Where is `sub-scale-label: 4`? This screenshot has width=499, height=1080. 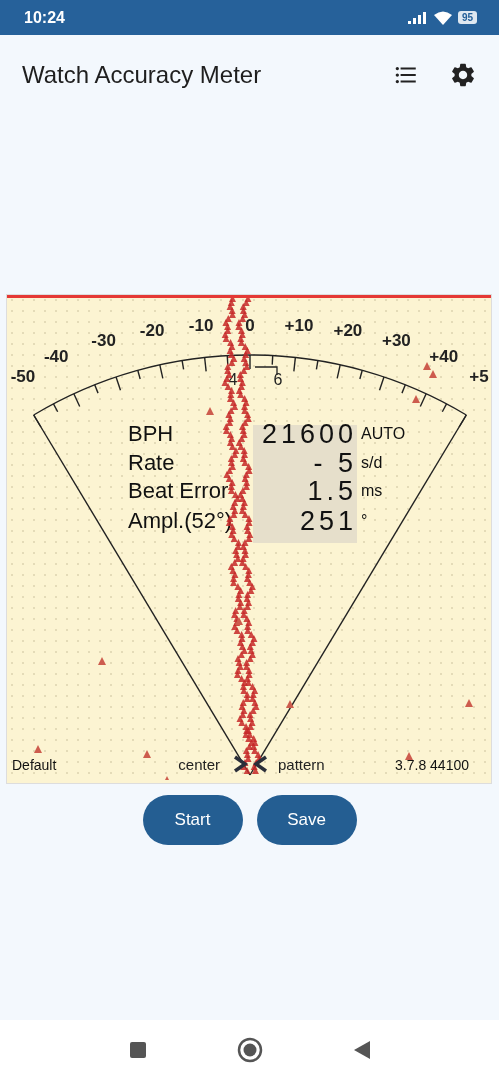
sub-scale-label: 4 is located at coordinates (233, 379).